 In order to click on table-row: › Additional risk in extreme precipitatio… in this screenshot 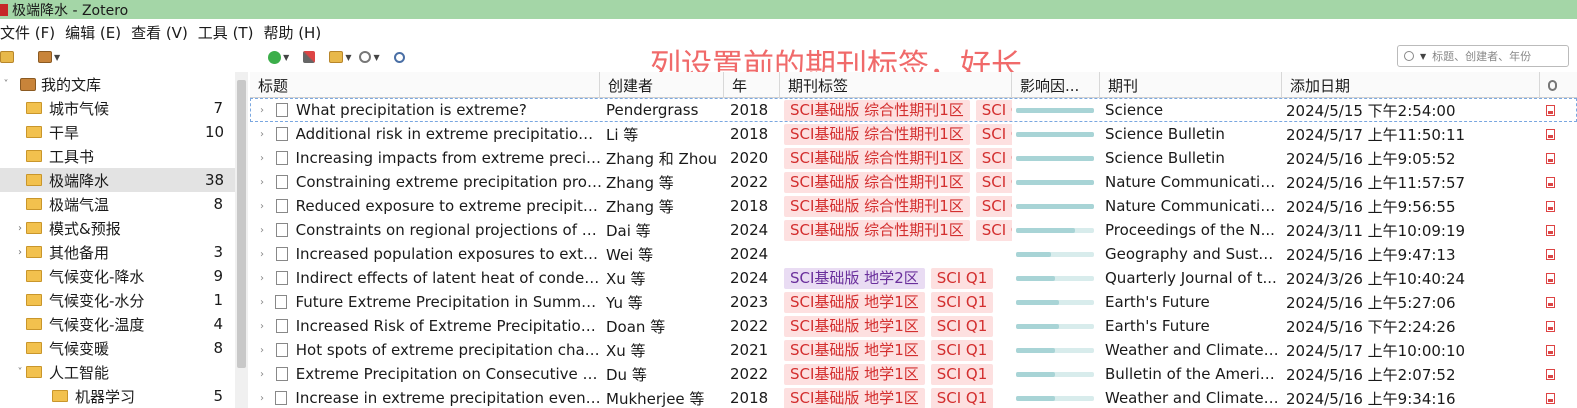, I will do `click(913, 134)`.